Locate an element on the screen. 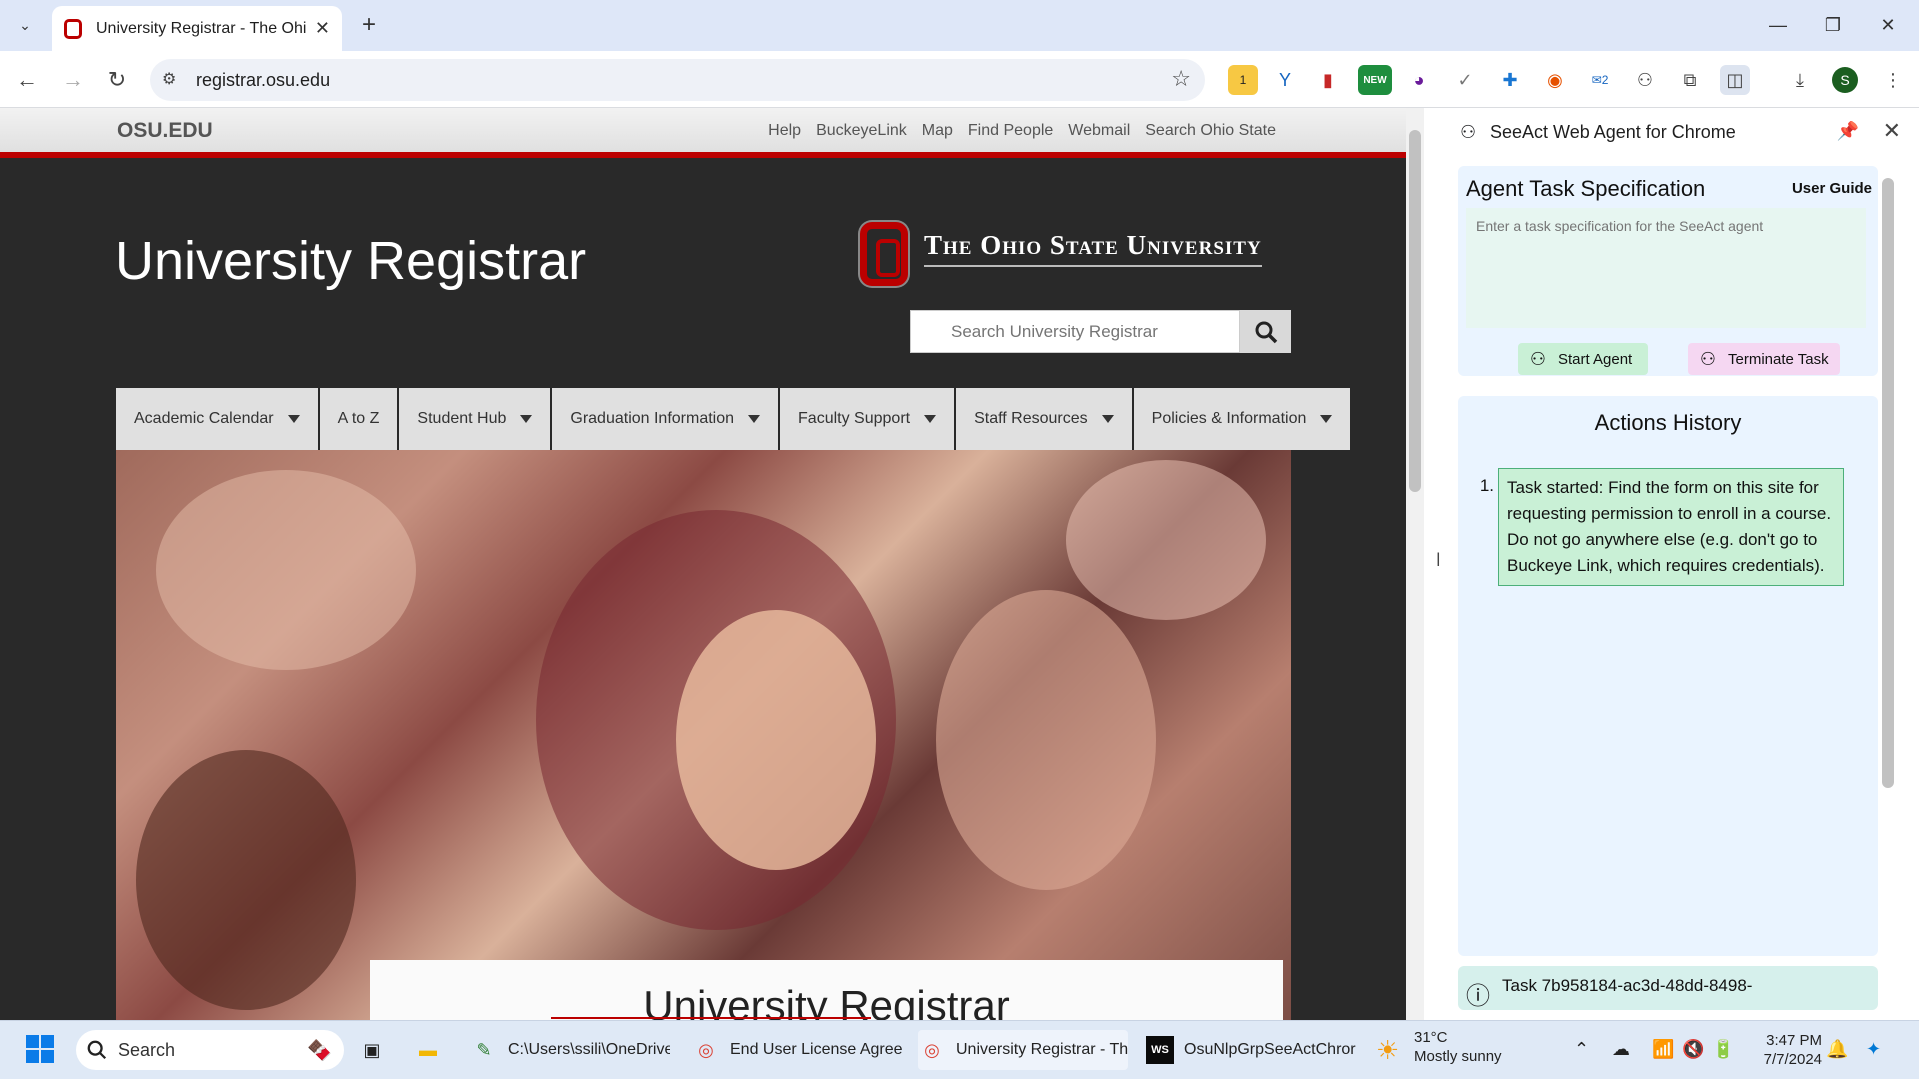  task-spec-textarea is located at coordinates (1666, 268).